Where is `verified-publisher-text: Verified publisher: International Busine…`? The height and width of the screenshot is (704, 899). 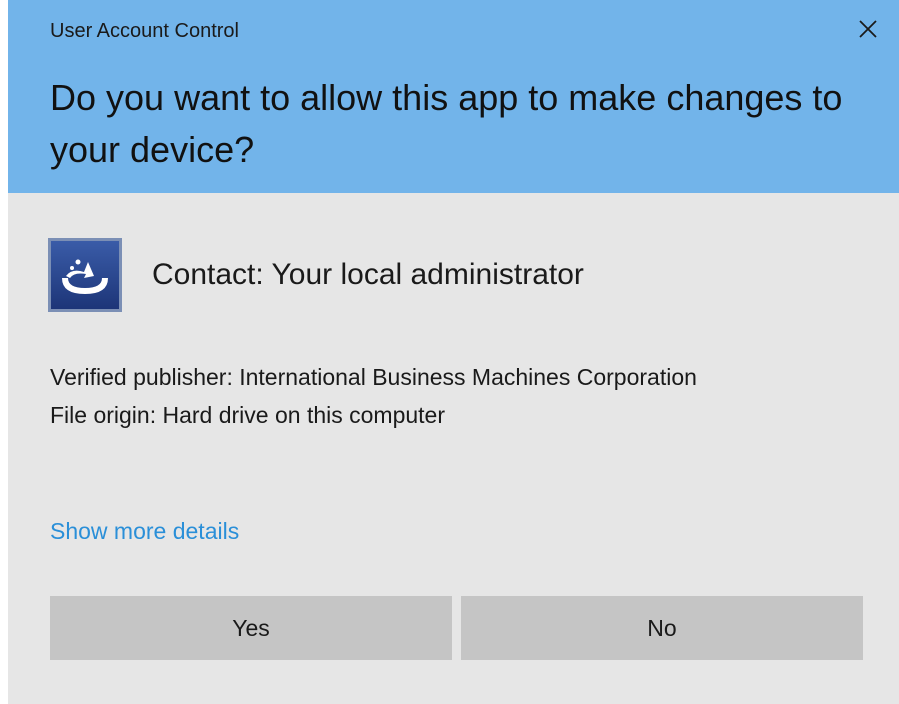 verified-publisher-text: Verified publisher: International Busine… is located at coordinates (373, 377).